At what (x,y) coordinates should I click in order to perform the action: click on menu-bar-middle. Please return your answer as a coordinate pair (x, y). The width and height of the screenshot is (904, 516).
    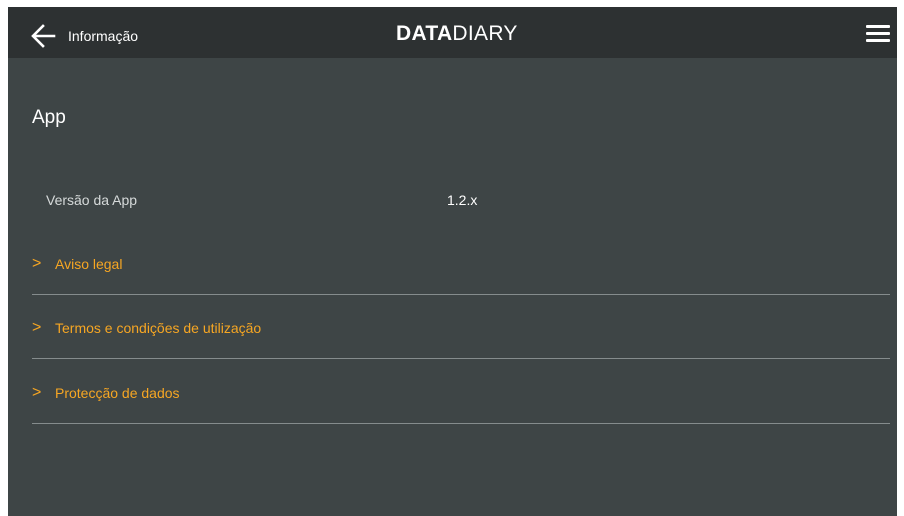
    Looking at the image, I should click on (878, 33).